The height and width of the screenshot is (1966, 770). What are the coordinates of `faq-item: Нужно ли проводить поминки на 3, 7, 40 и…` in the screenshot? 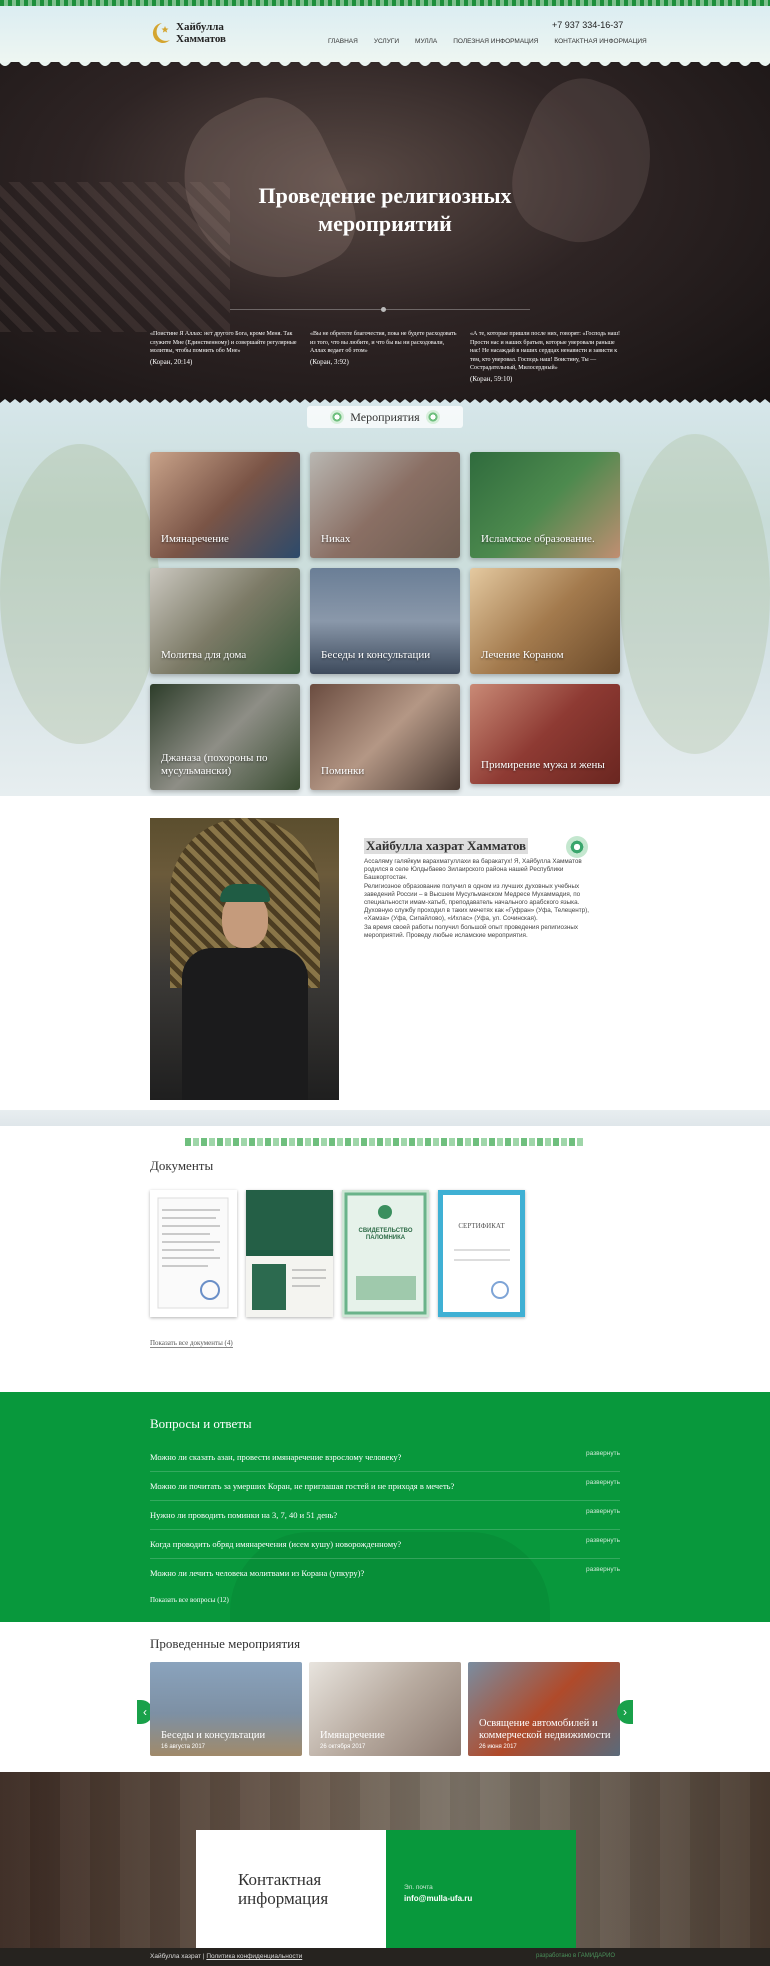 It's located at (385, 1516).